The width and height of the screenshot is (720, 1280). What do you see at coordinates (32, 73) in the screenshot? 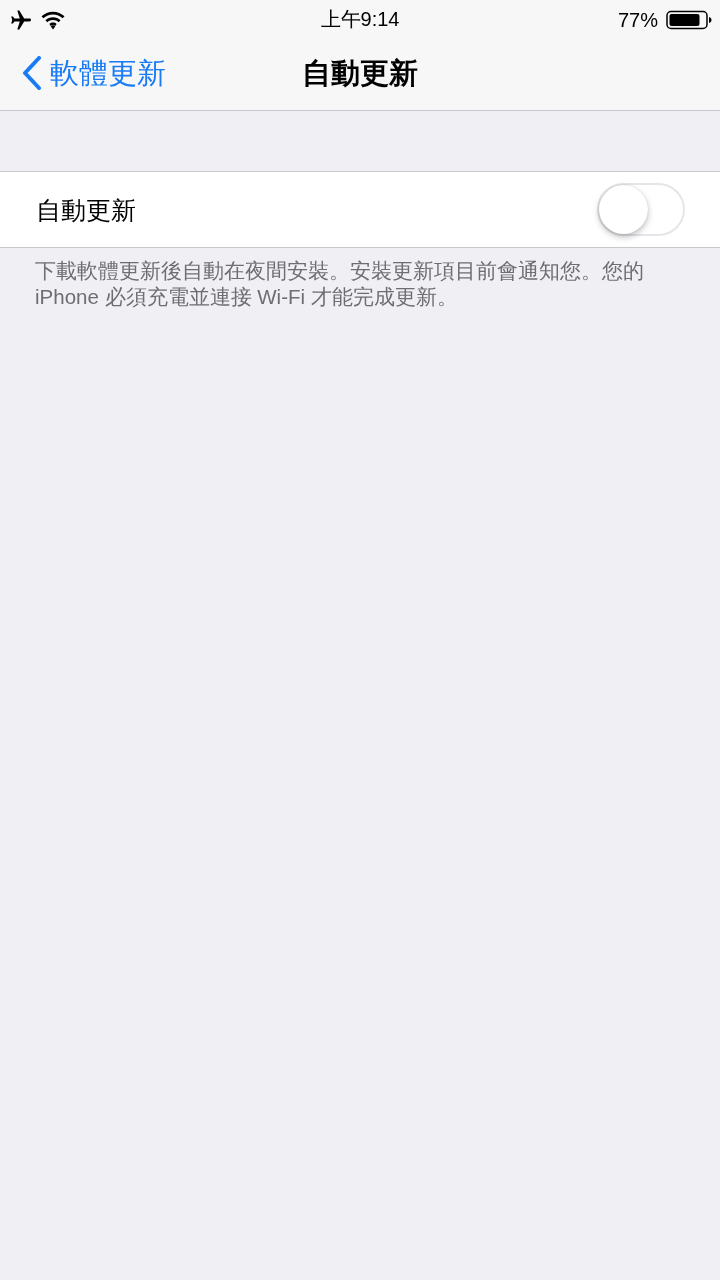
I see `chevron-left-icon` at bounding box center [32, 73].